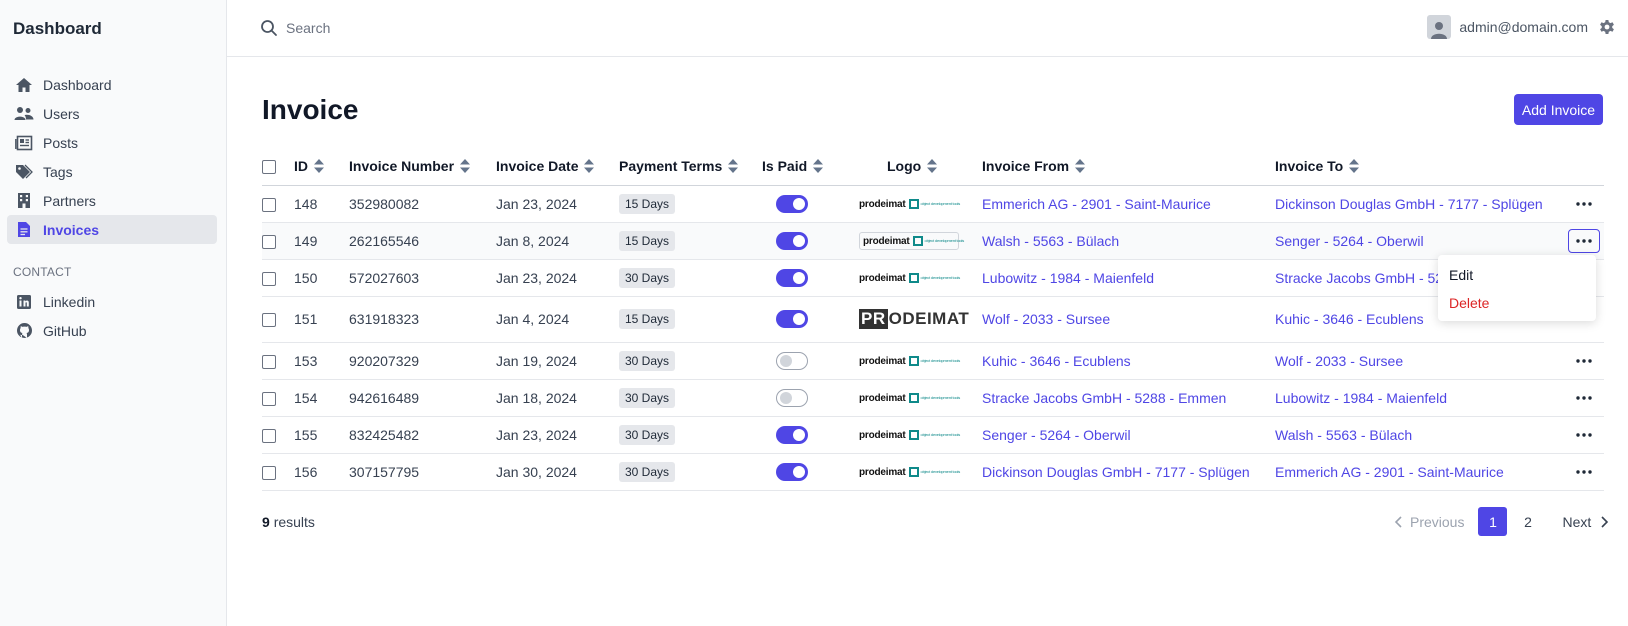  I want to click on next-page-button: Next, so click(1585, 522).